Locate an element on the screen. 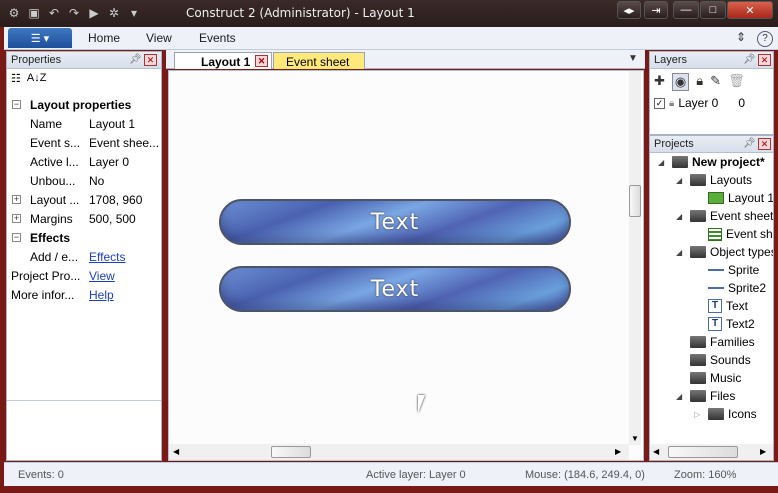  property-value: 1708, 960 is located at coordinates (124, 200).